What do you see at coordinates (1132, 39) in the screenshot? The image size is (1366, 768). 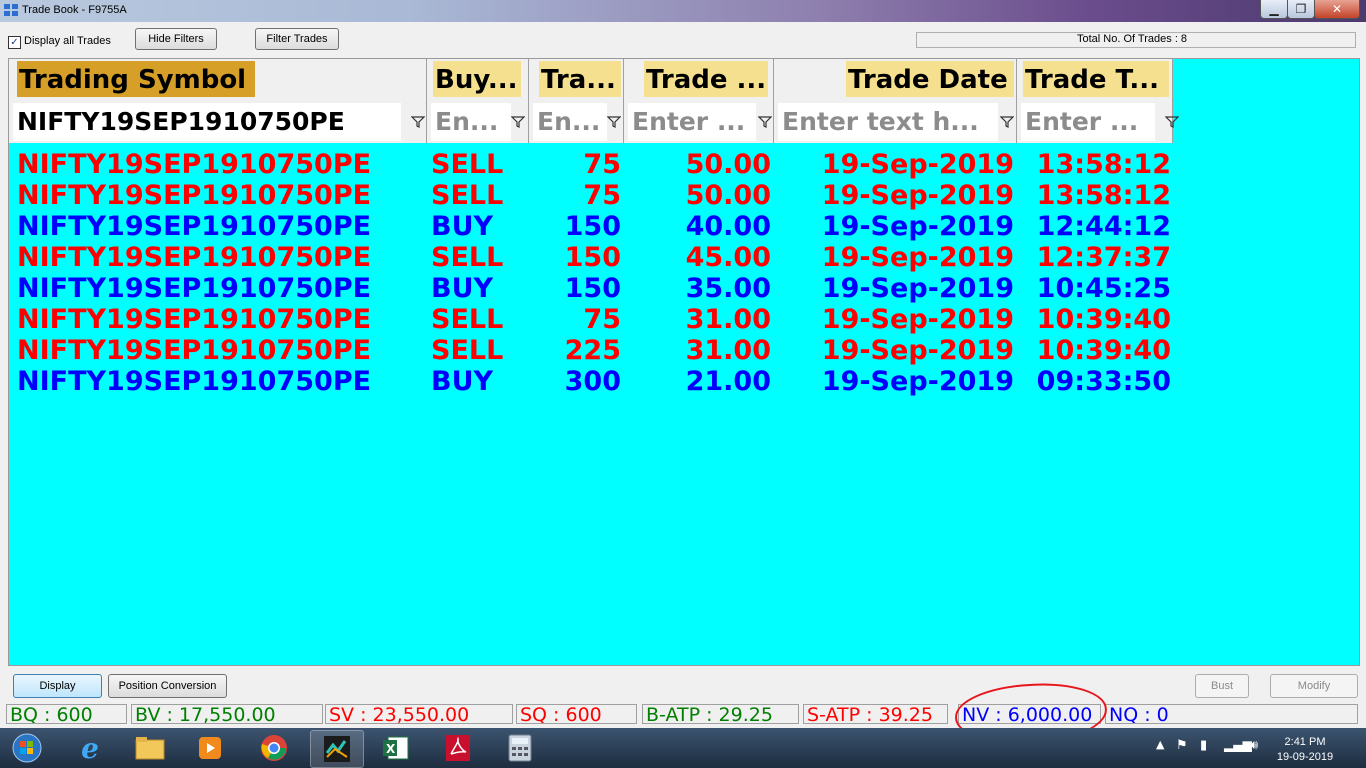 I see `total-trades-text: Total No. Of Trades : 8` at bounding box center [1132, 39].